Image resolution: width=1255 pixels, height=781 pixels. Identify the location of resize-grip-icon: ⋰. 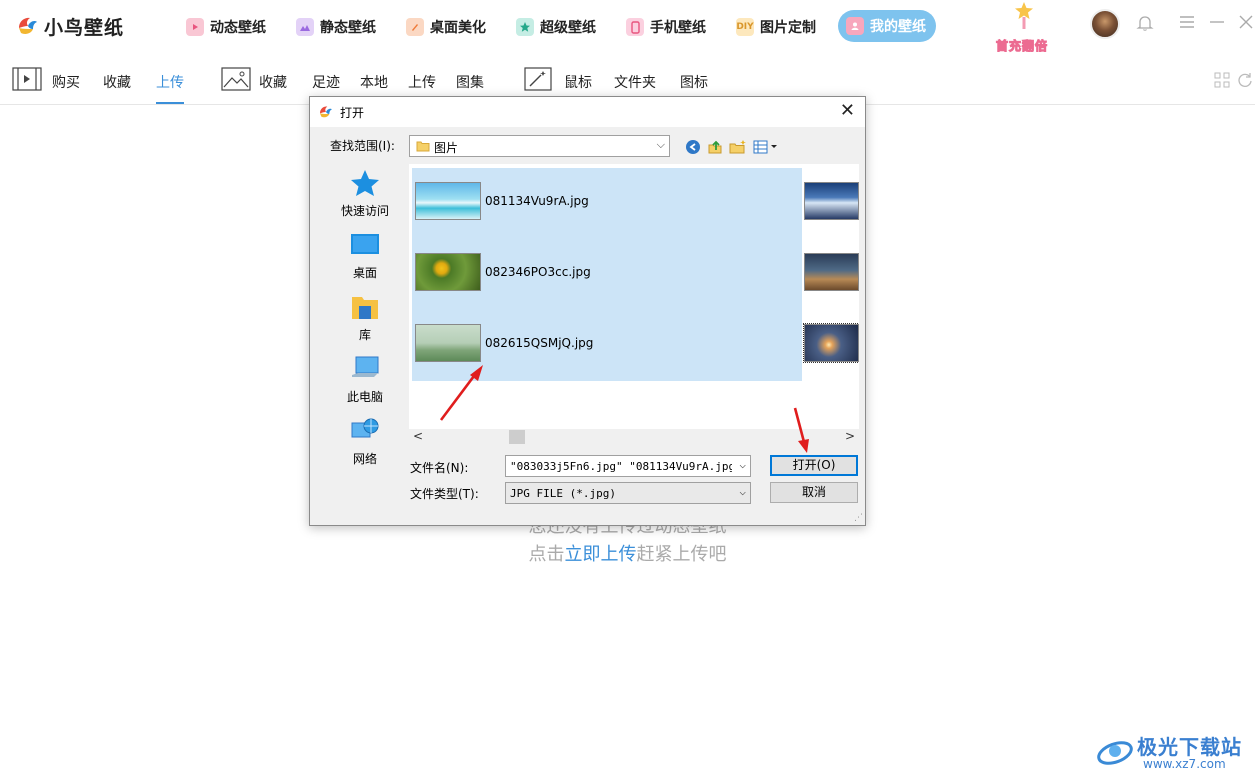
(858, 518).